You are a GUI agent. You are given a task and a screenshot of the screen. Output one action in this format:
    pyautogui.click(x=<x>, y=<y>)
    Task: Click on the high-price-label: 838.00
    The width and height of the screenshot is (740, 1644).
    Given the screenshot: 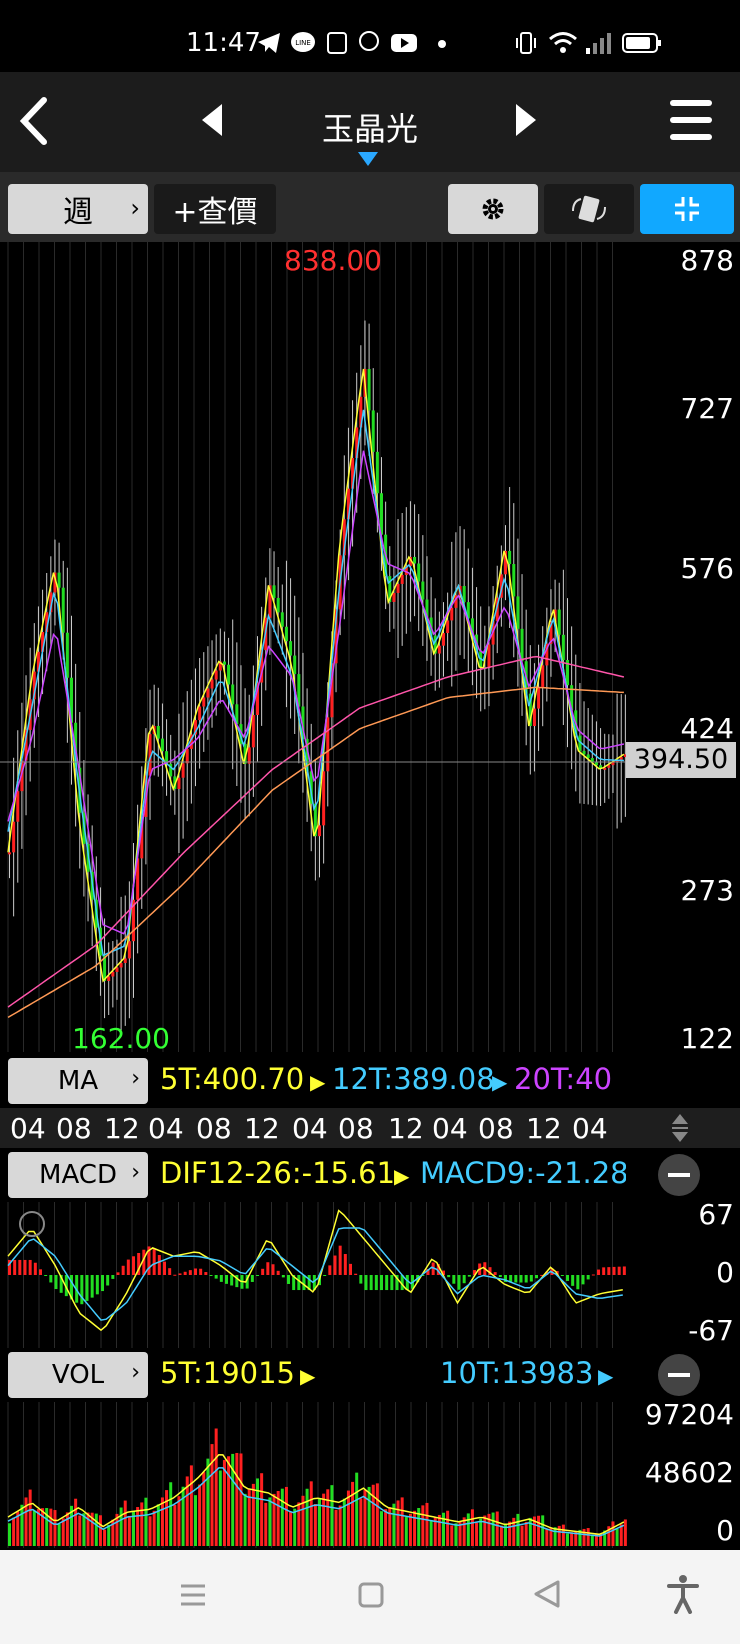 What is the action you would take?
    pyautogui.click(x=333, y=260)
    